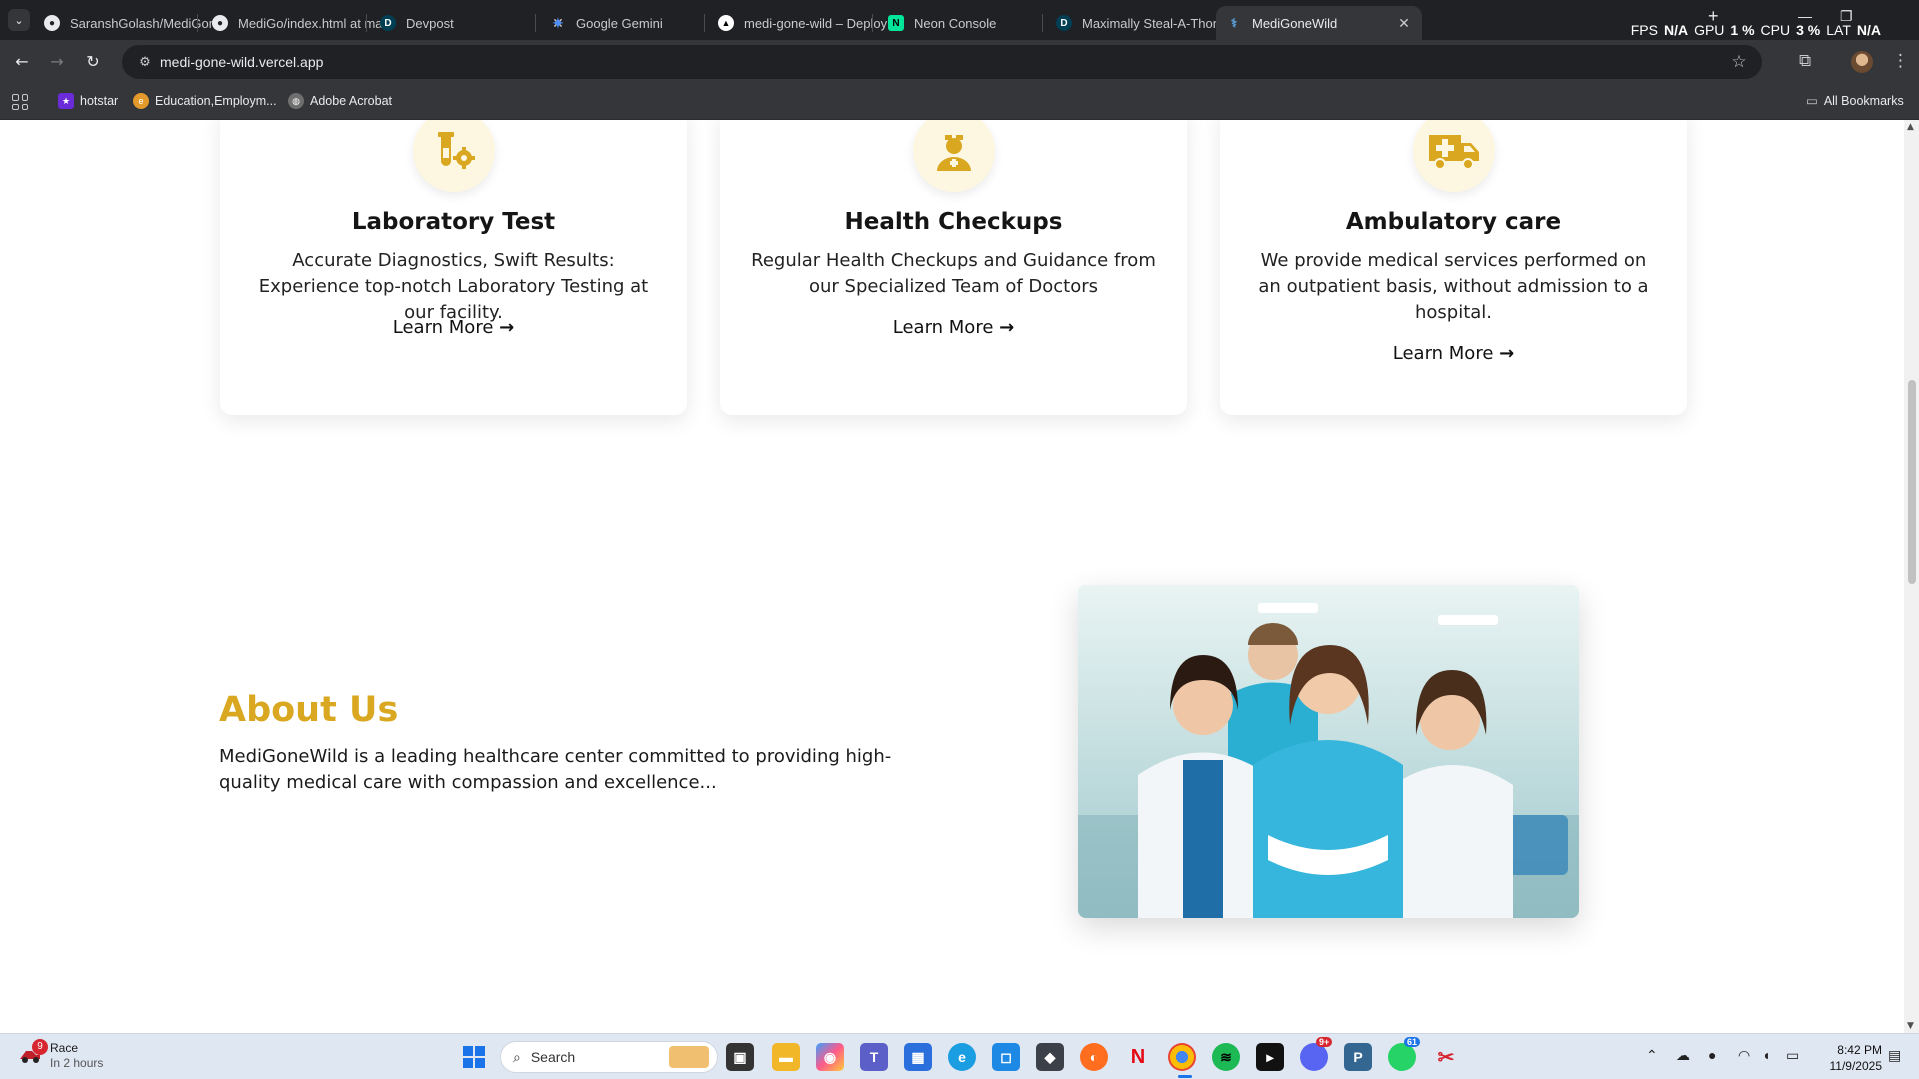 Image resolution: width=1919 pixels, height=1079 pixels. Describe the element at coordinates (1912, 482) in the screenshot. I see `scrollbar-thumb` at that location.